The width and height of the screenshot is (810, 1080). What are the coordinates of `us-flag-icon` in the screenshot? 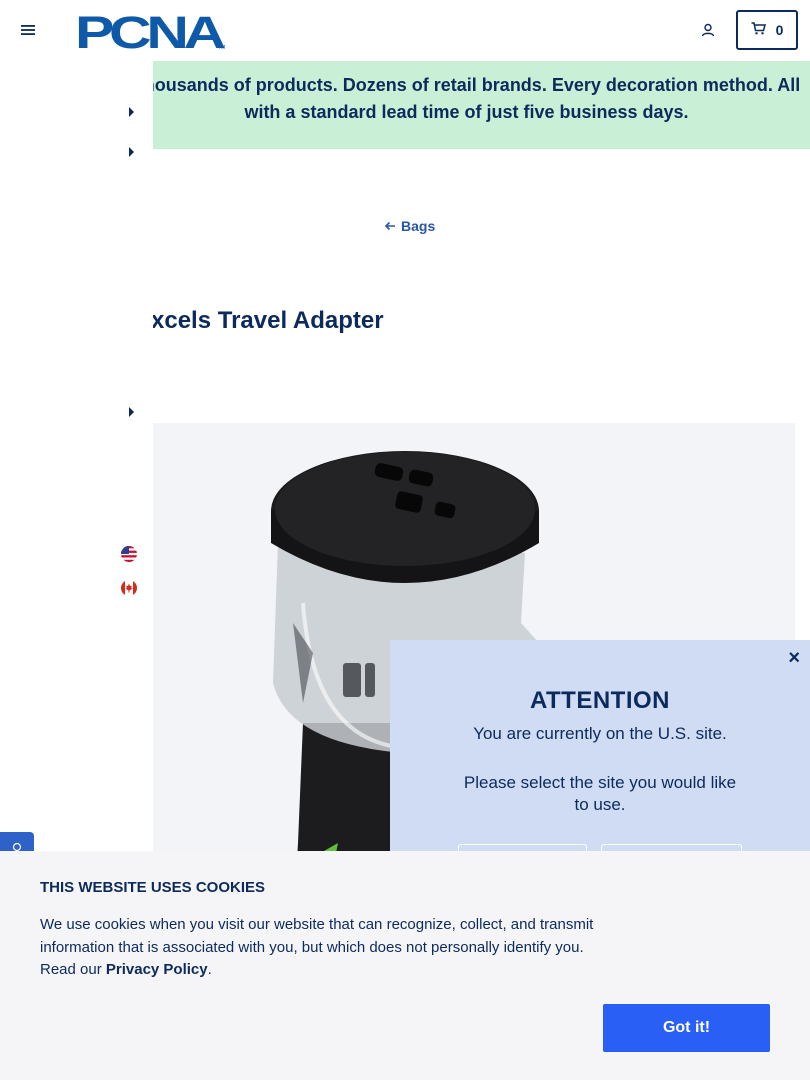 It's located at (129, 554).